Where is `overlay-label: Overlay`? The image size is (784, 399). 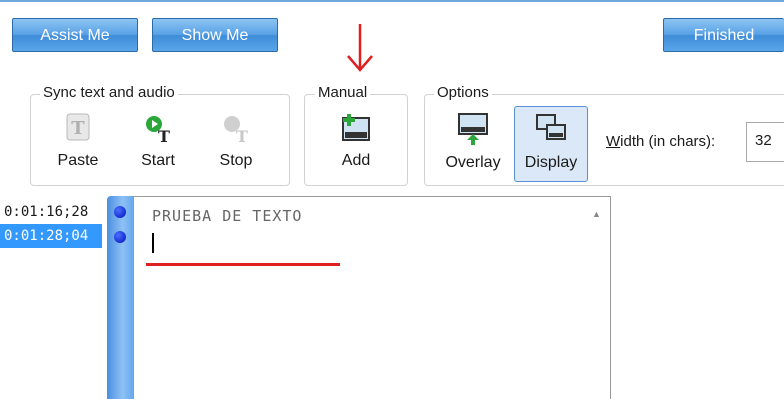 overlay-label: Overlay is located at coordinates (473, 162).